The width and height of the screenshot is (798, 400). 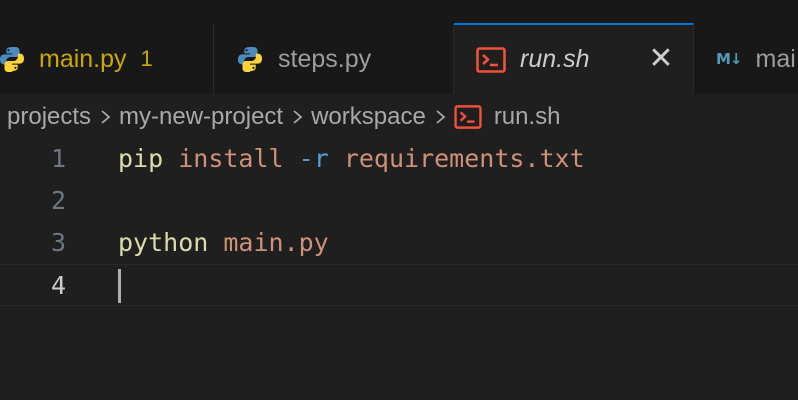 What do you see at coordinates (399, 243) in the screenshot?
I see `code-line: 3 python main.py` at bounding box center [399, 243].